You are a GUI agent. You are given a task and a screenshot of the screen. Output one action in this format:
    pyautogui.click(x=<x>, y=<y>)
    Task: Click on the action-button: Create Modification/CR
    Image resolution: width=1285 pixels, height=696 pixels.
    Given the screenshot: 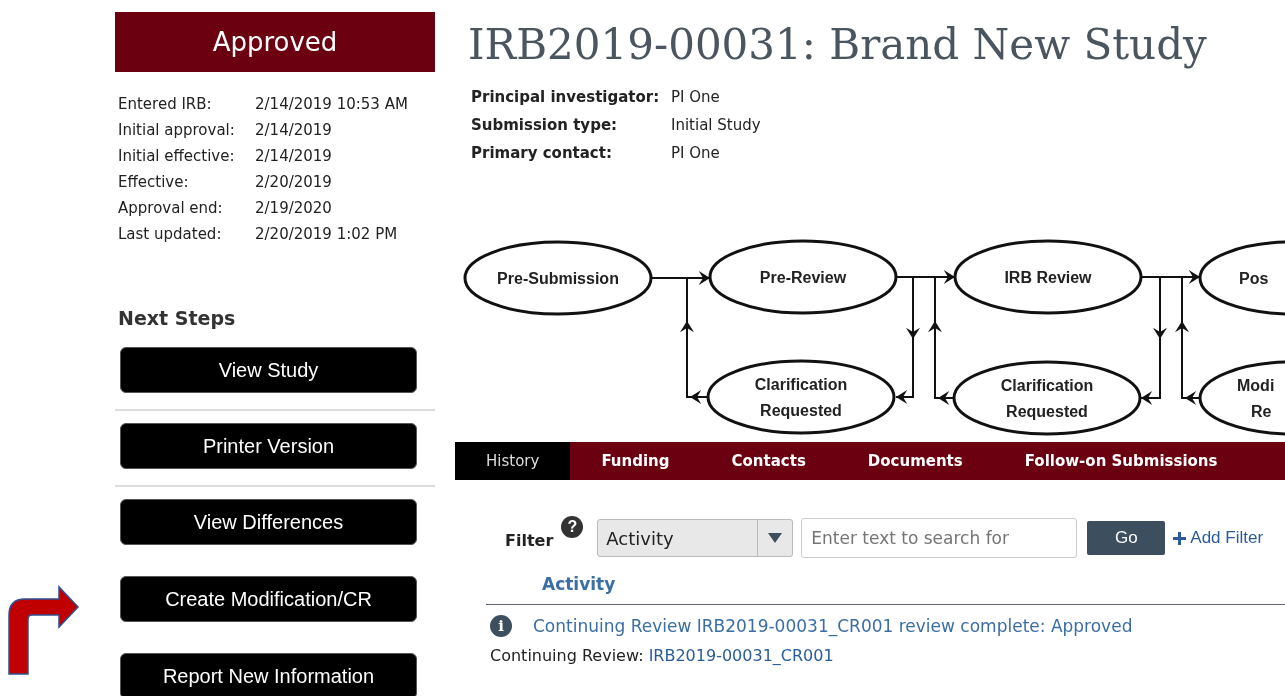 What is the action you would take?
    pyautogui.click(x=268, y=599)
    